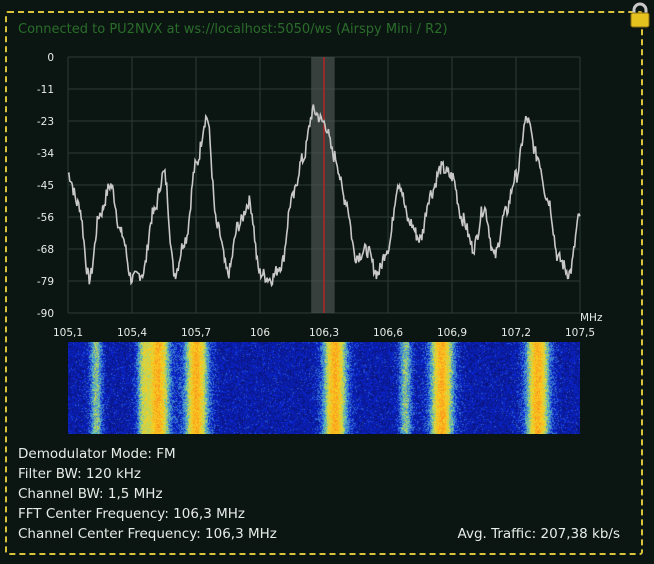  What do you see at coordinates (538, 534) in the screenshot?
I see `average-traffic: Avg. Traffic: 207,38 kb/s` at bounding box center [538, 534].